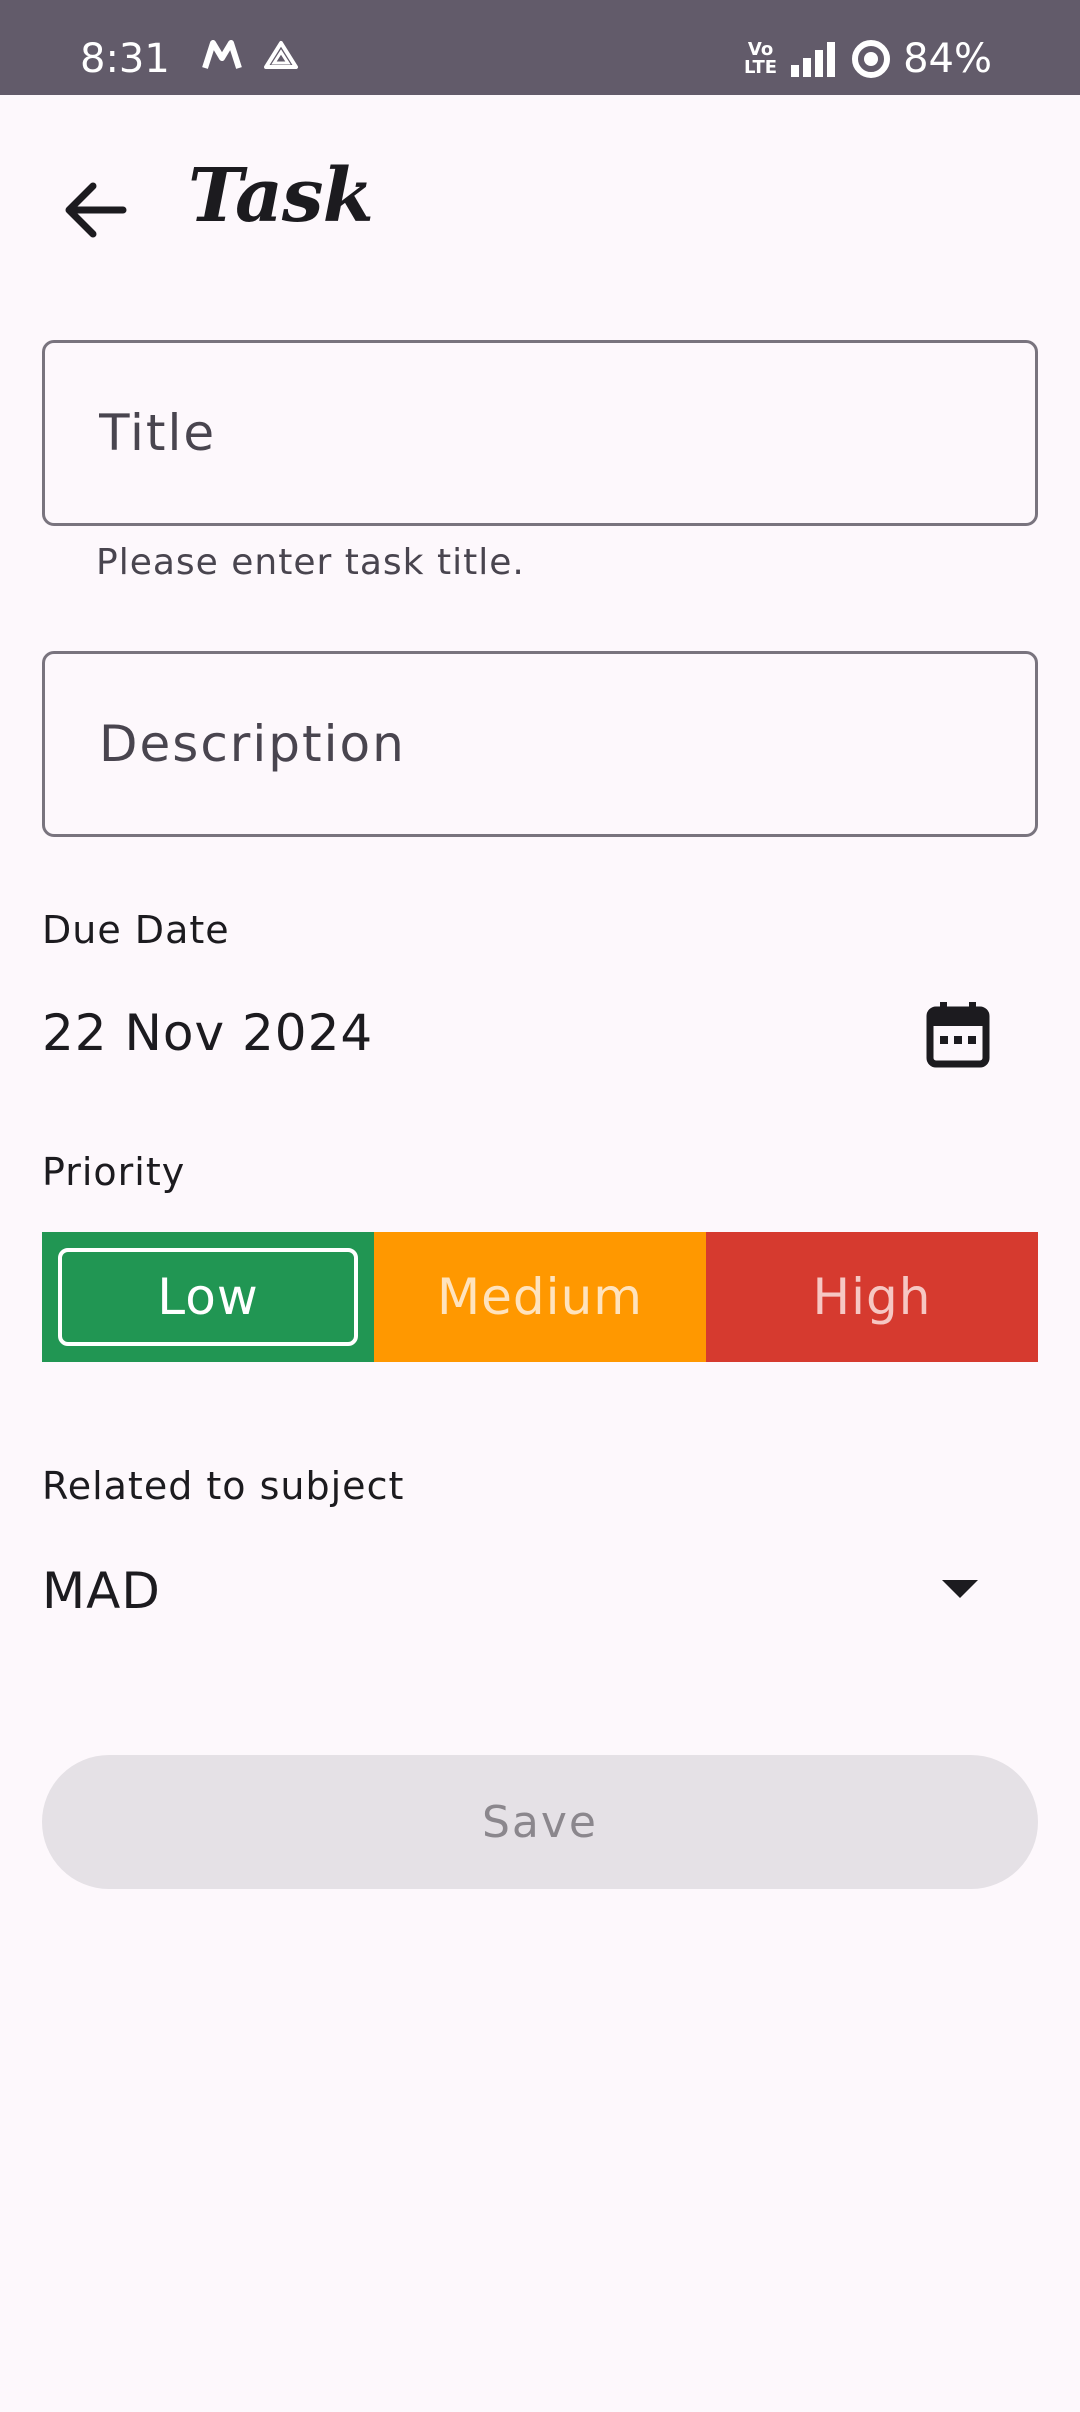  I want to click on status-app-icons, so click(258, 57).